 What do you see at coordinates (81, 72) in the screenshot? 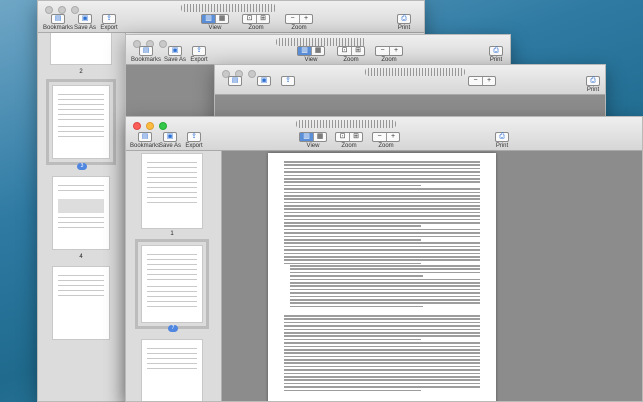
I see `page-number-label: 2` at bounding box center [81, 72].